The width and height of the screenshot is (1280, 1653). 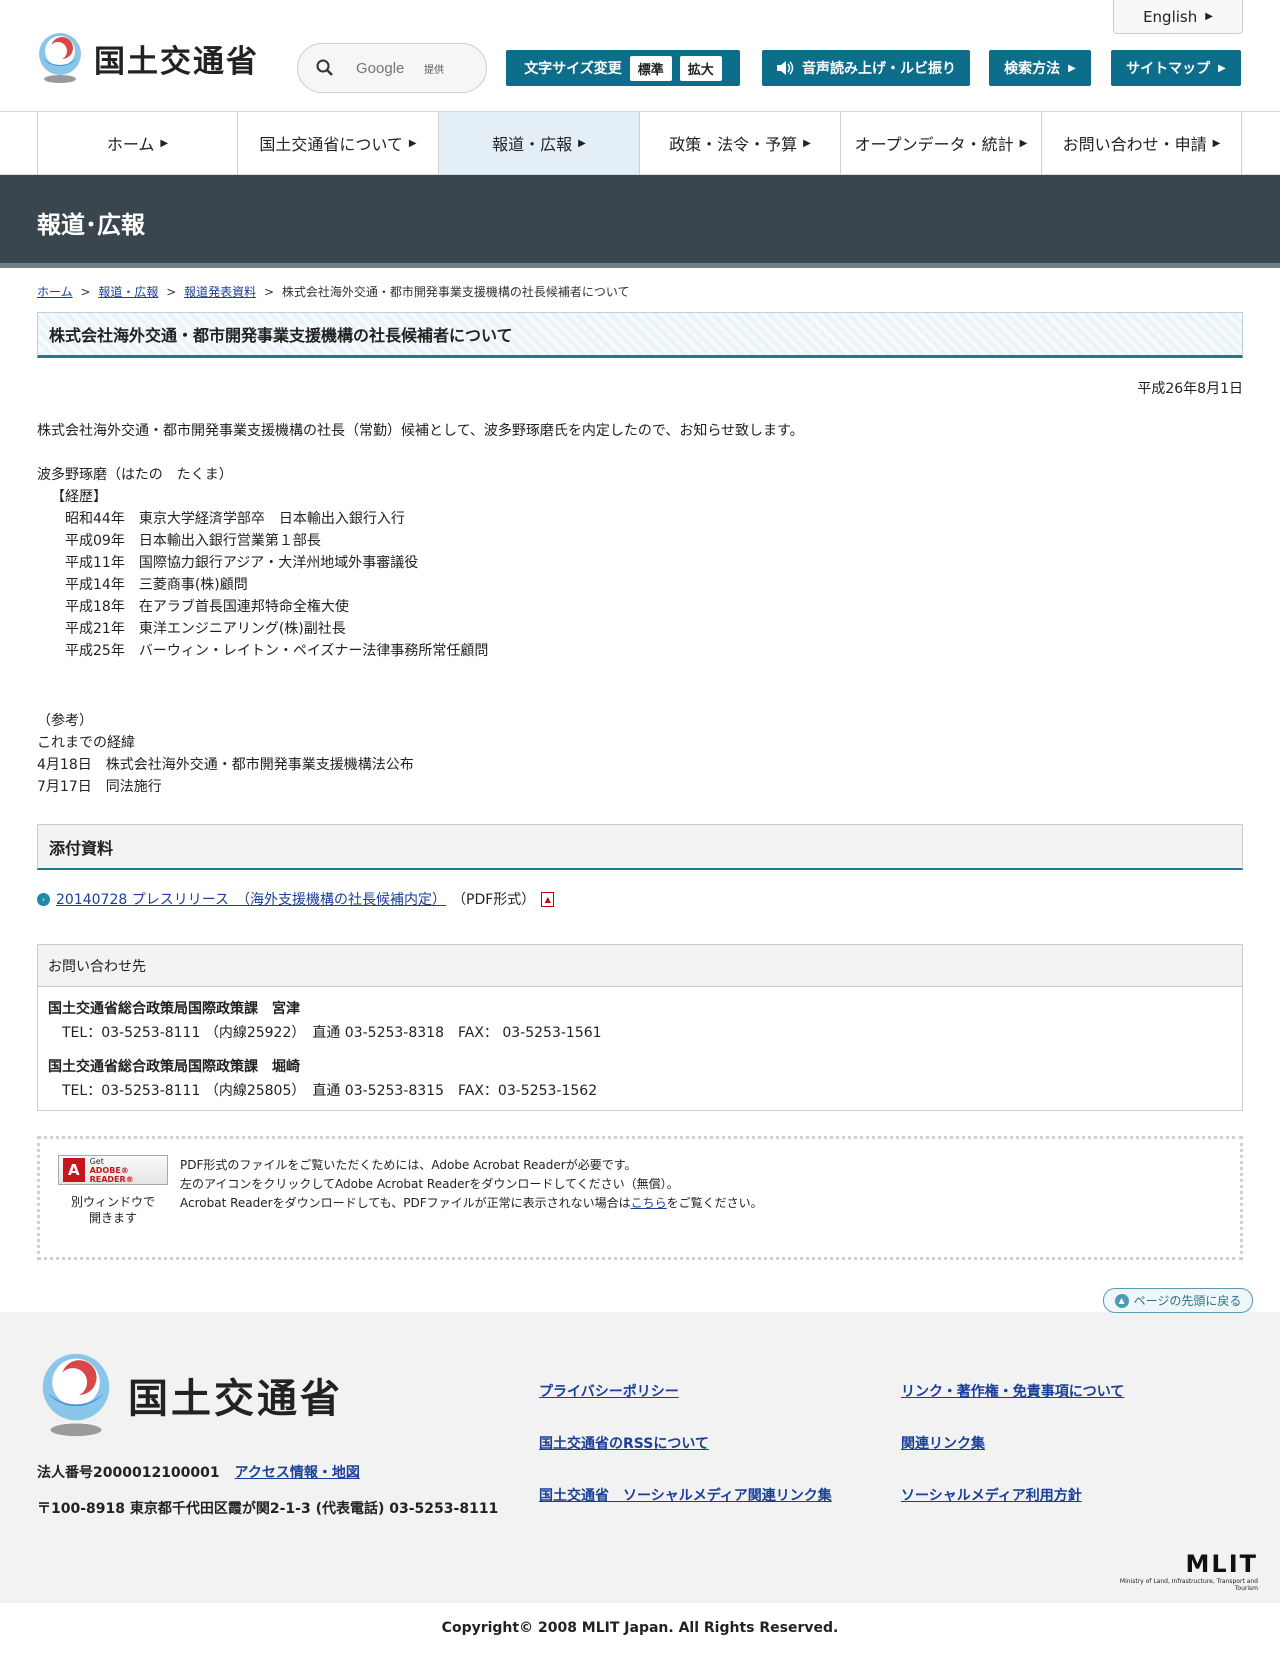 What do you see at coordinates (128, 1473) in the screenshot?
I see `corporate-number: 法人番号2000012100001` at bounding box center [128, 1473].